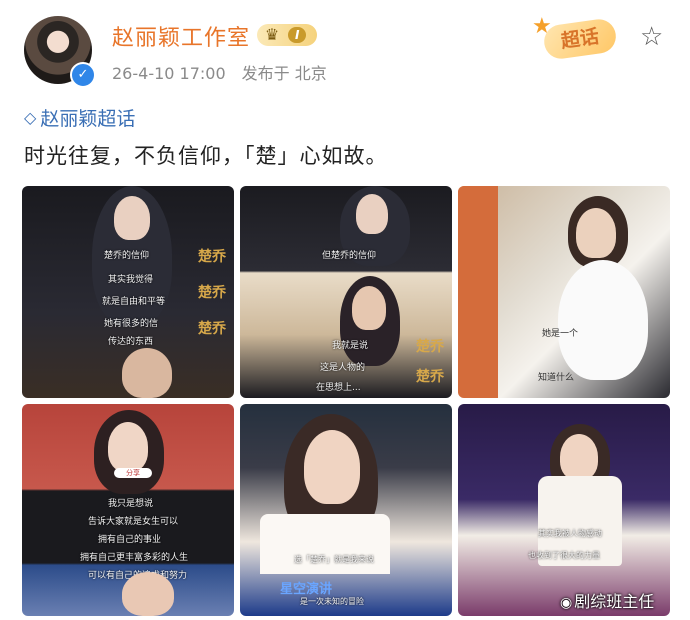  What do you see at coordinates (334, 559) in the screenshot?
I see `caption: 选「楚乔」就是我来说` at bounding box center [334, 559].